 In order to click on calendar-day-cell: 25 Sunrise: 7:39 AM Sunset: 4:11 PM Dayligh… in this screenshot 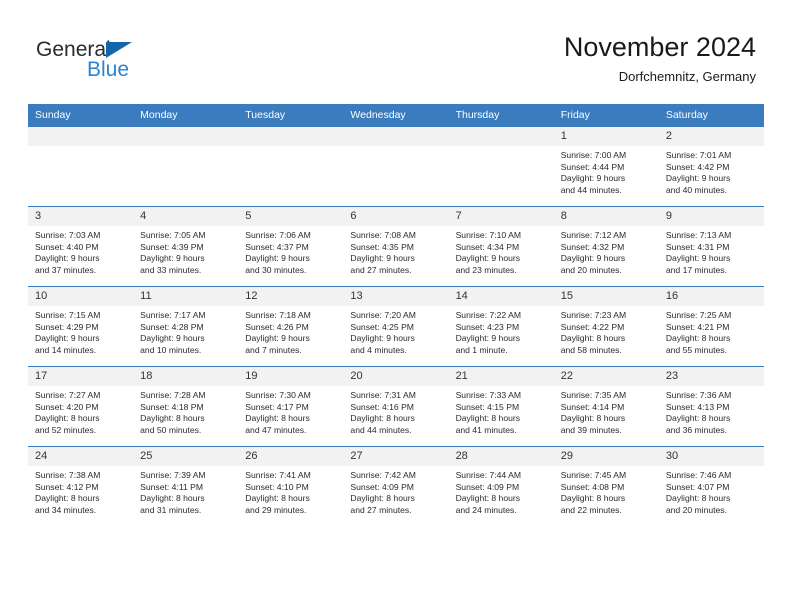, I will do `click(186, 486)`.